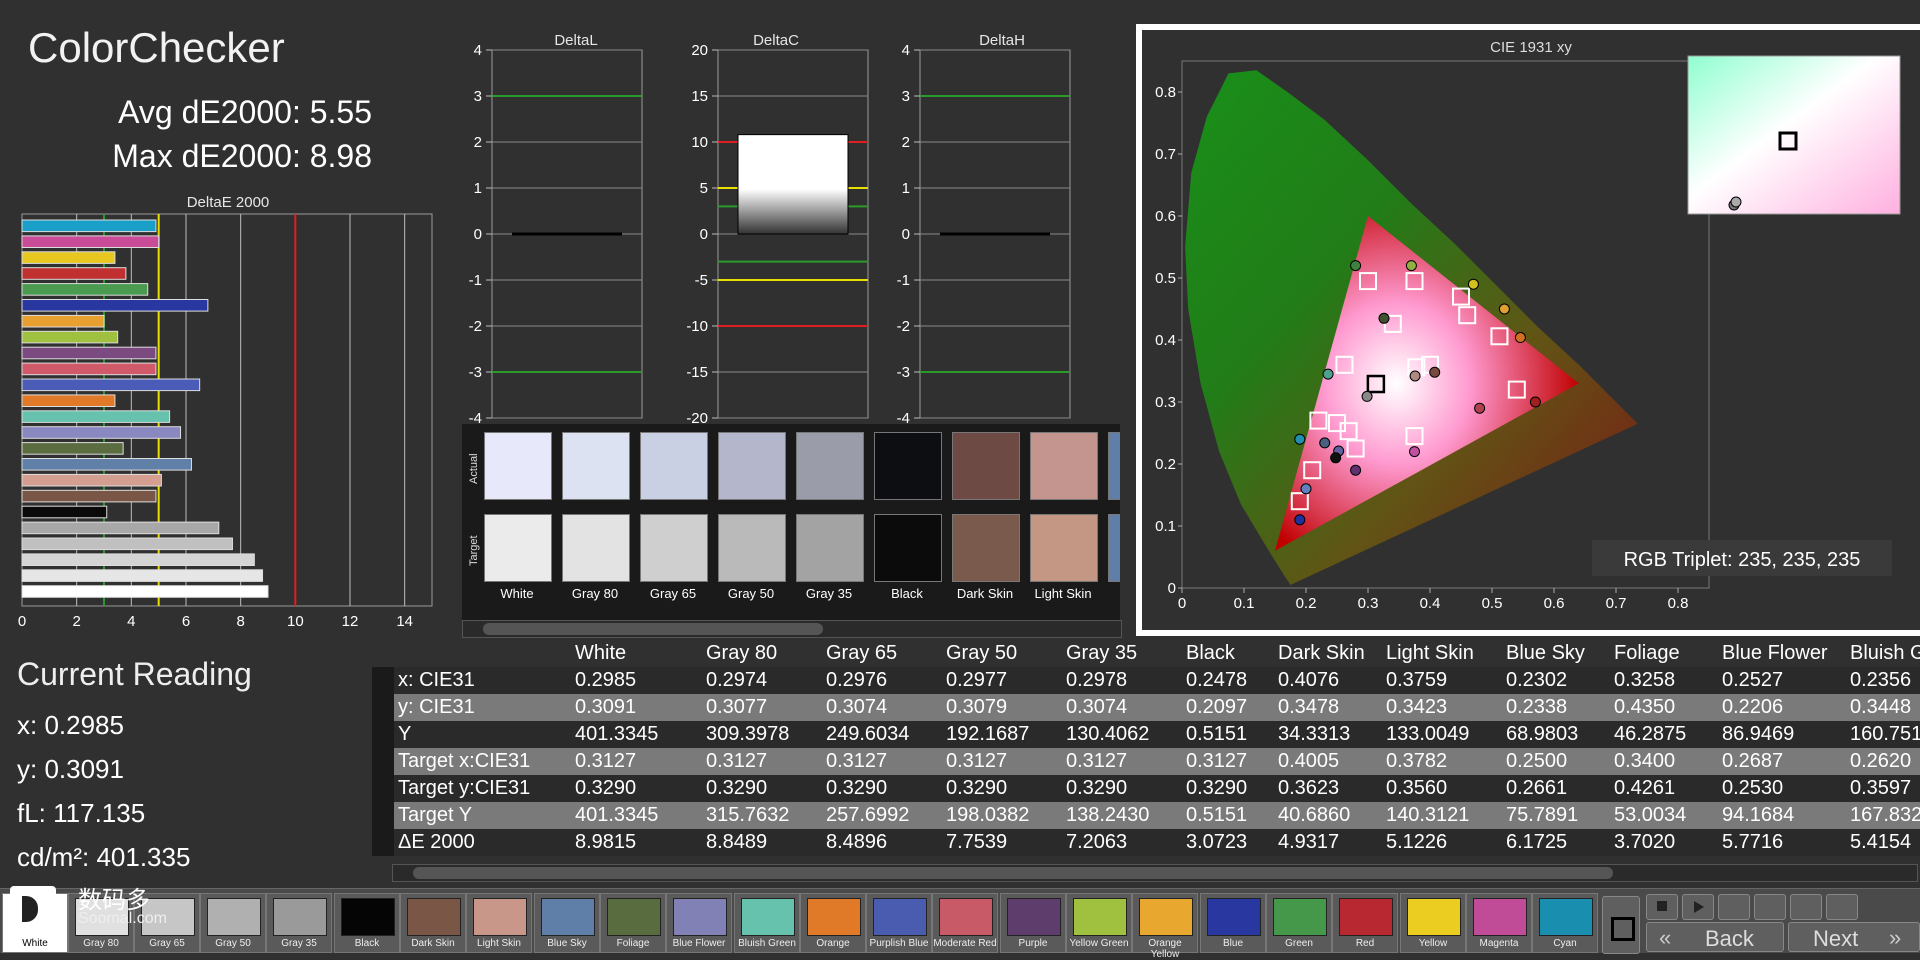 Image resolution: width=1920 pixels, height=960 pixels. I want to click on cie-y-tick: 0.4, so click(1165, 340).